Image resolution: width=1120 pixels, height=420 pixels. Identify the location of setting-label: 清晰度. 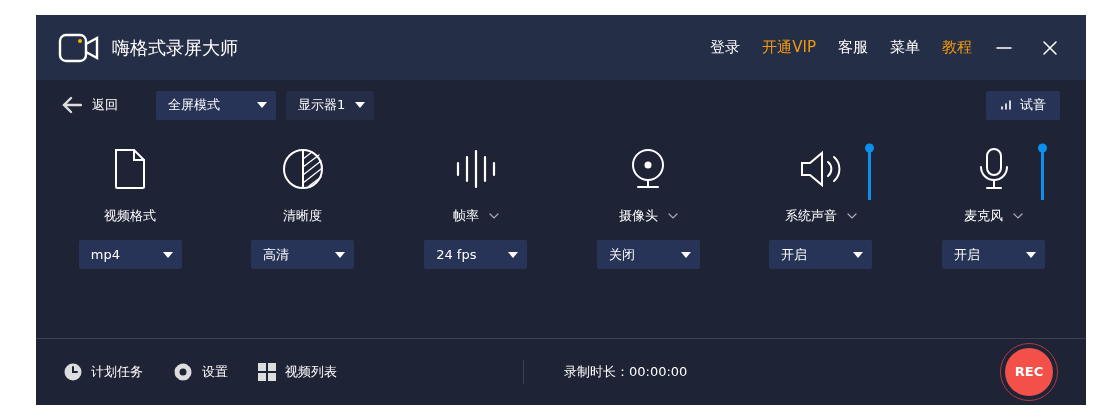
(303, 216).